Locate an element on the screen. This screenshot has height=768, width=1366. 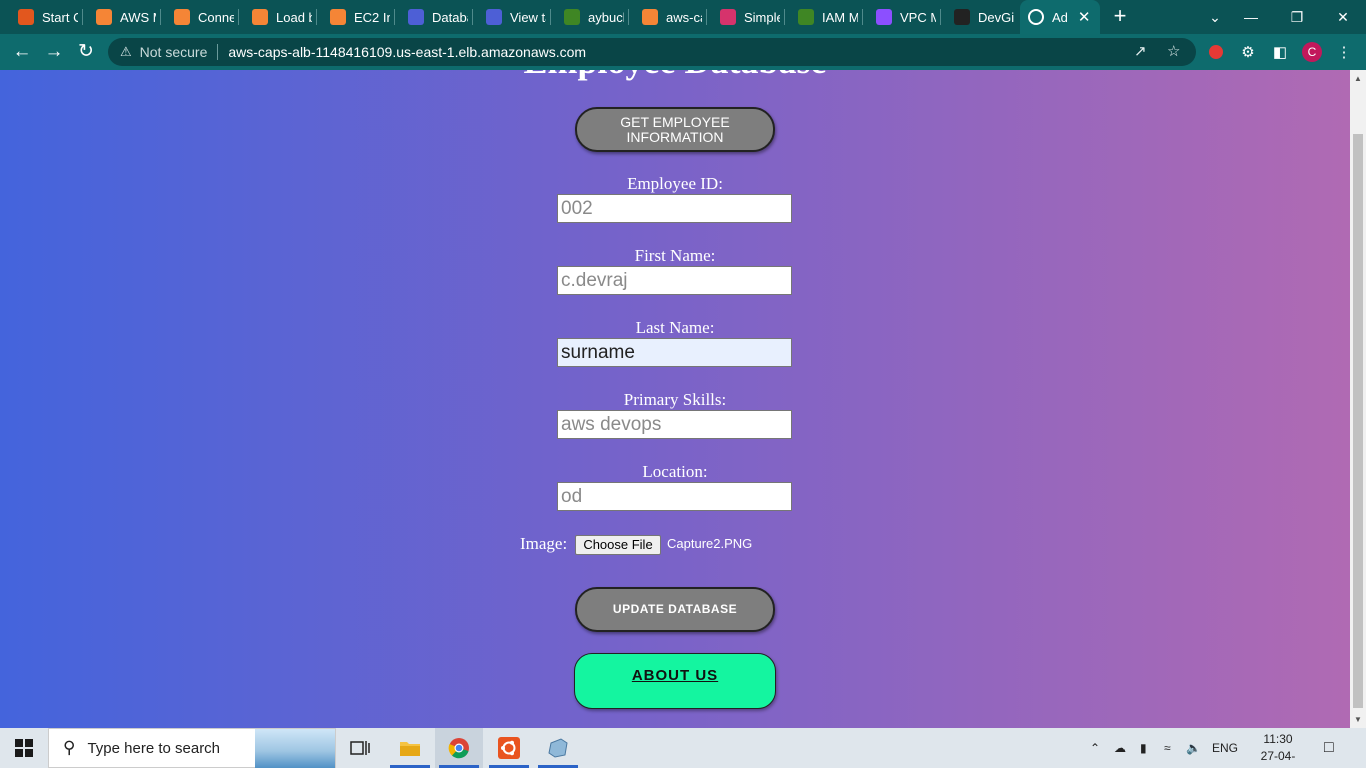
aws-vpc-icon is located at coordinates (884, 17).